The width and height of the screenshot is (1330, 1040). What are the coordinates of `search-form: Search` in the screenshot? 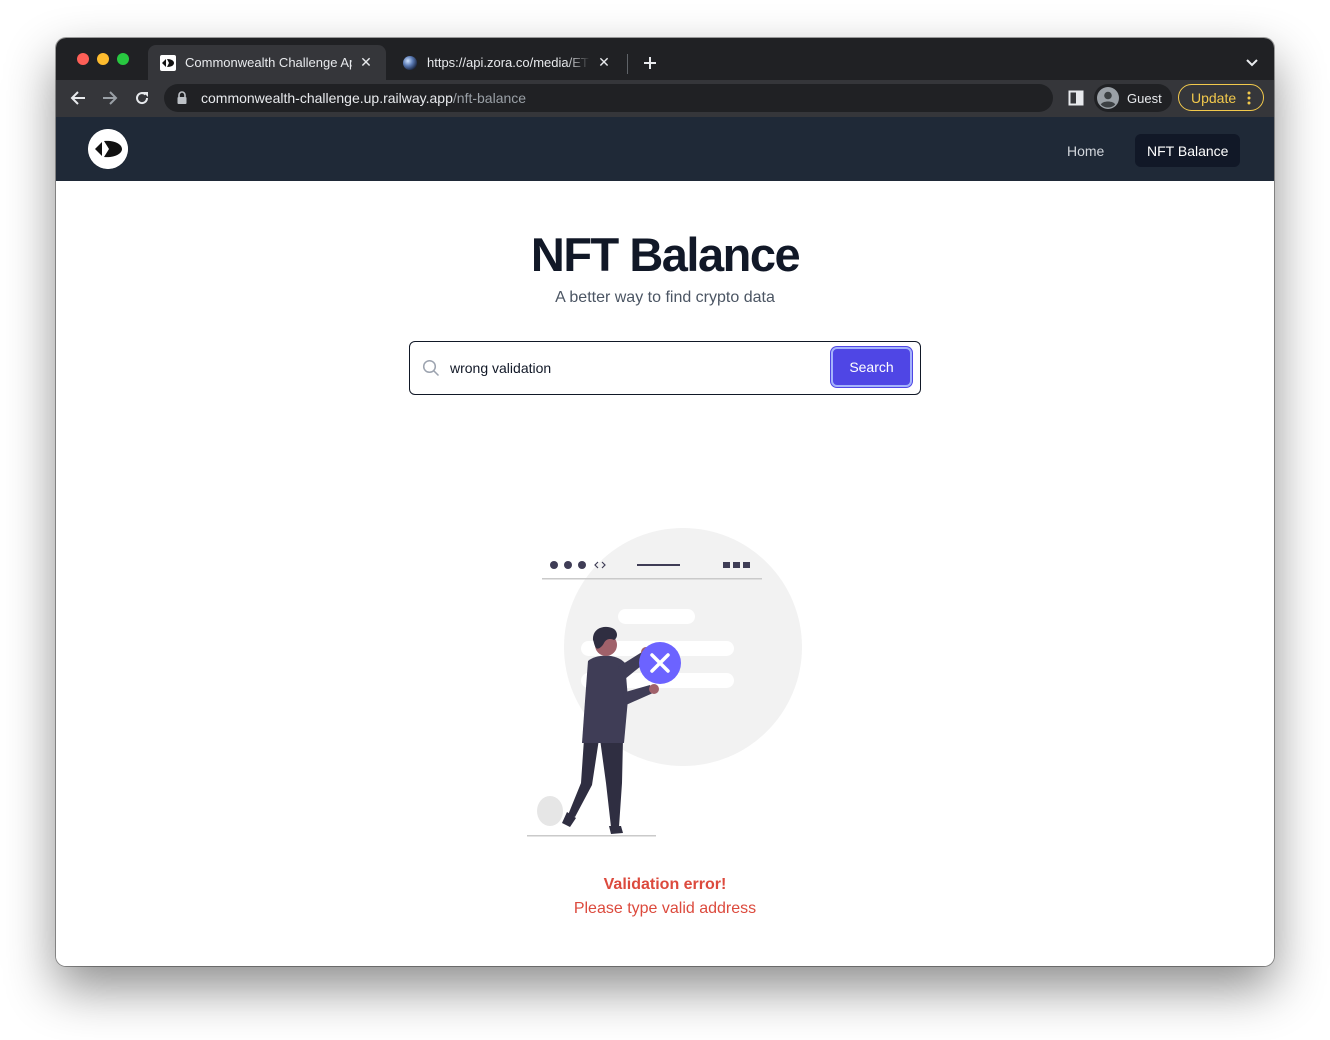 It's located at (665, 368).